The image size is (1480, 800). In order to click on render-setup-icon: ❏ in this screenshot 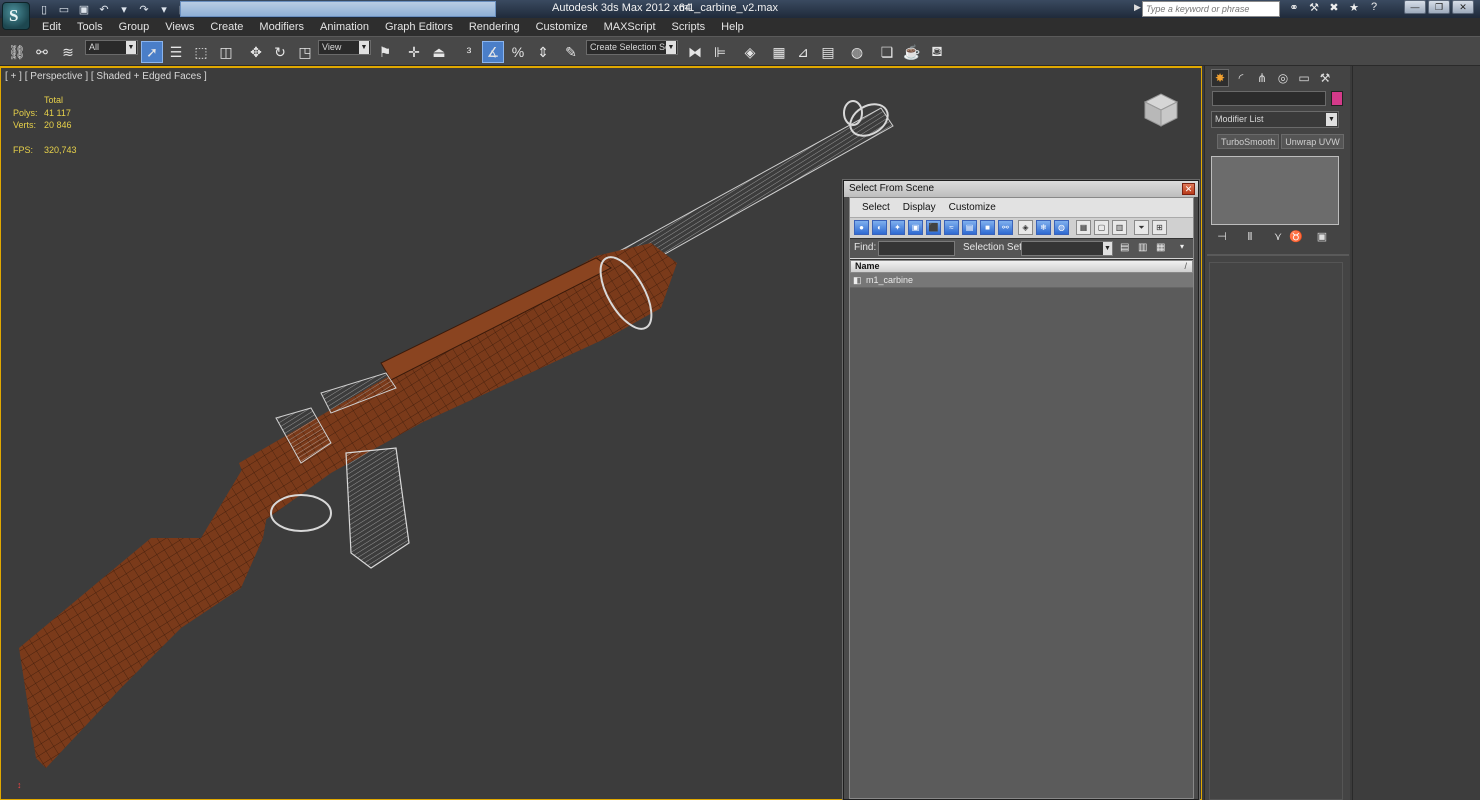, I will do `click(887, 52)`.